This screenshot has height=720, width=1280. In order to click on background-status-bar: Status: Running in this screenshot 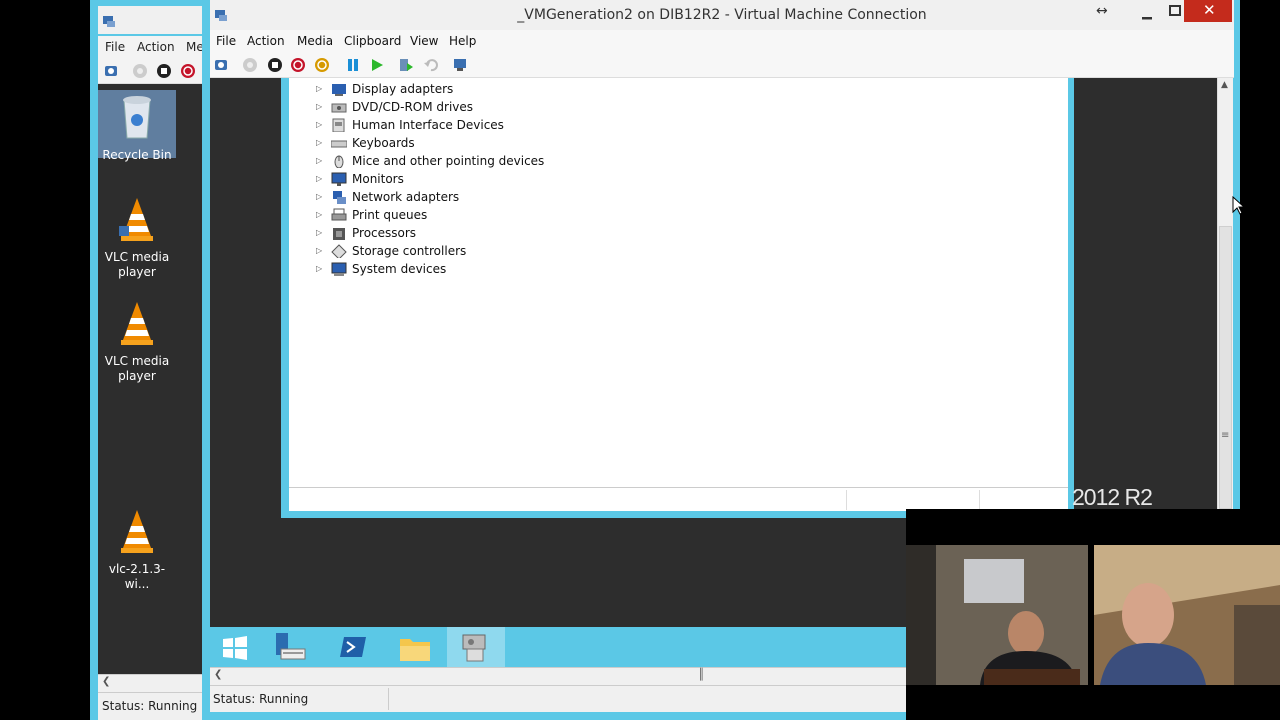, I will do `click(153, 706)`.